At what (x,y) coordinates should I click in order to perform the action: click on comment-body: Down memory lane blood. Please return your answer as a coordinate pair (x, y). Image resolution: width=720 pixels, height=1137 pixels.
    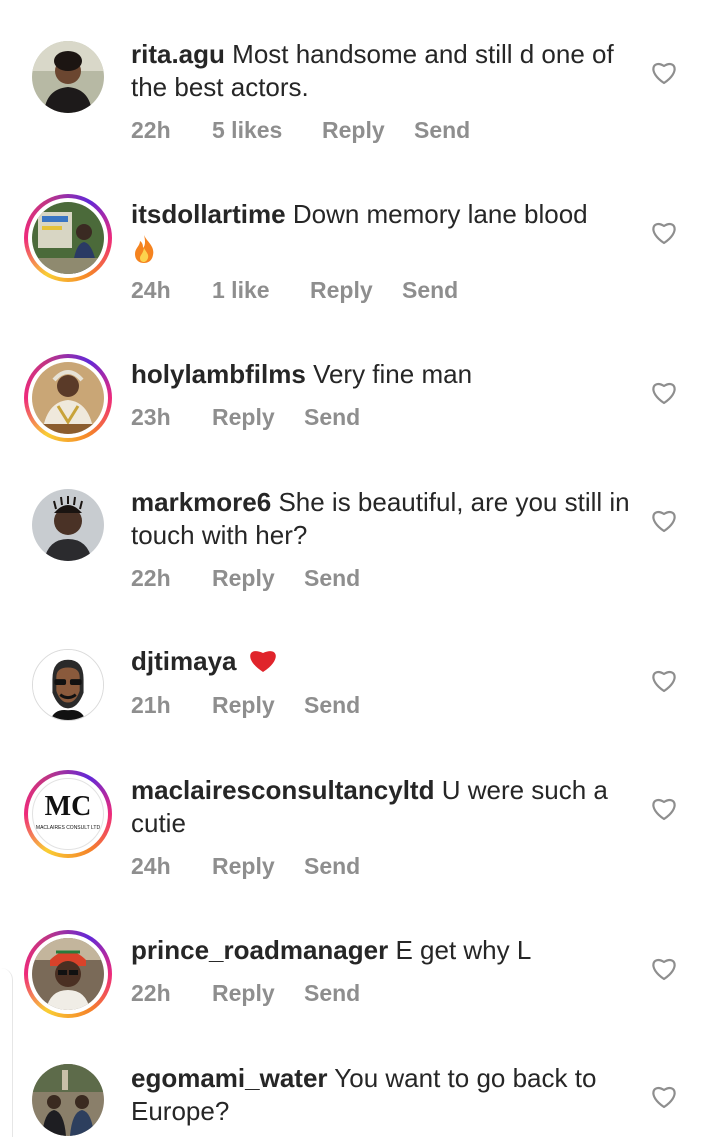
    Looking at the image, I should click on (440, 214).